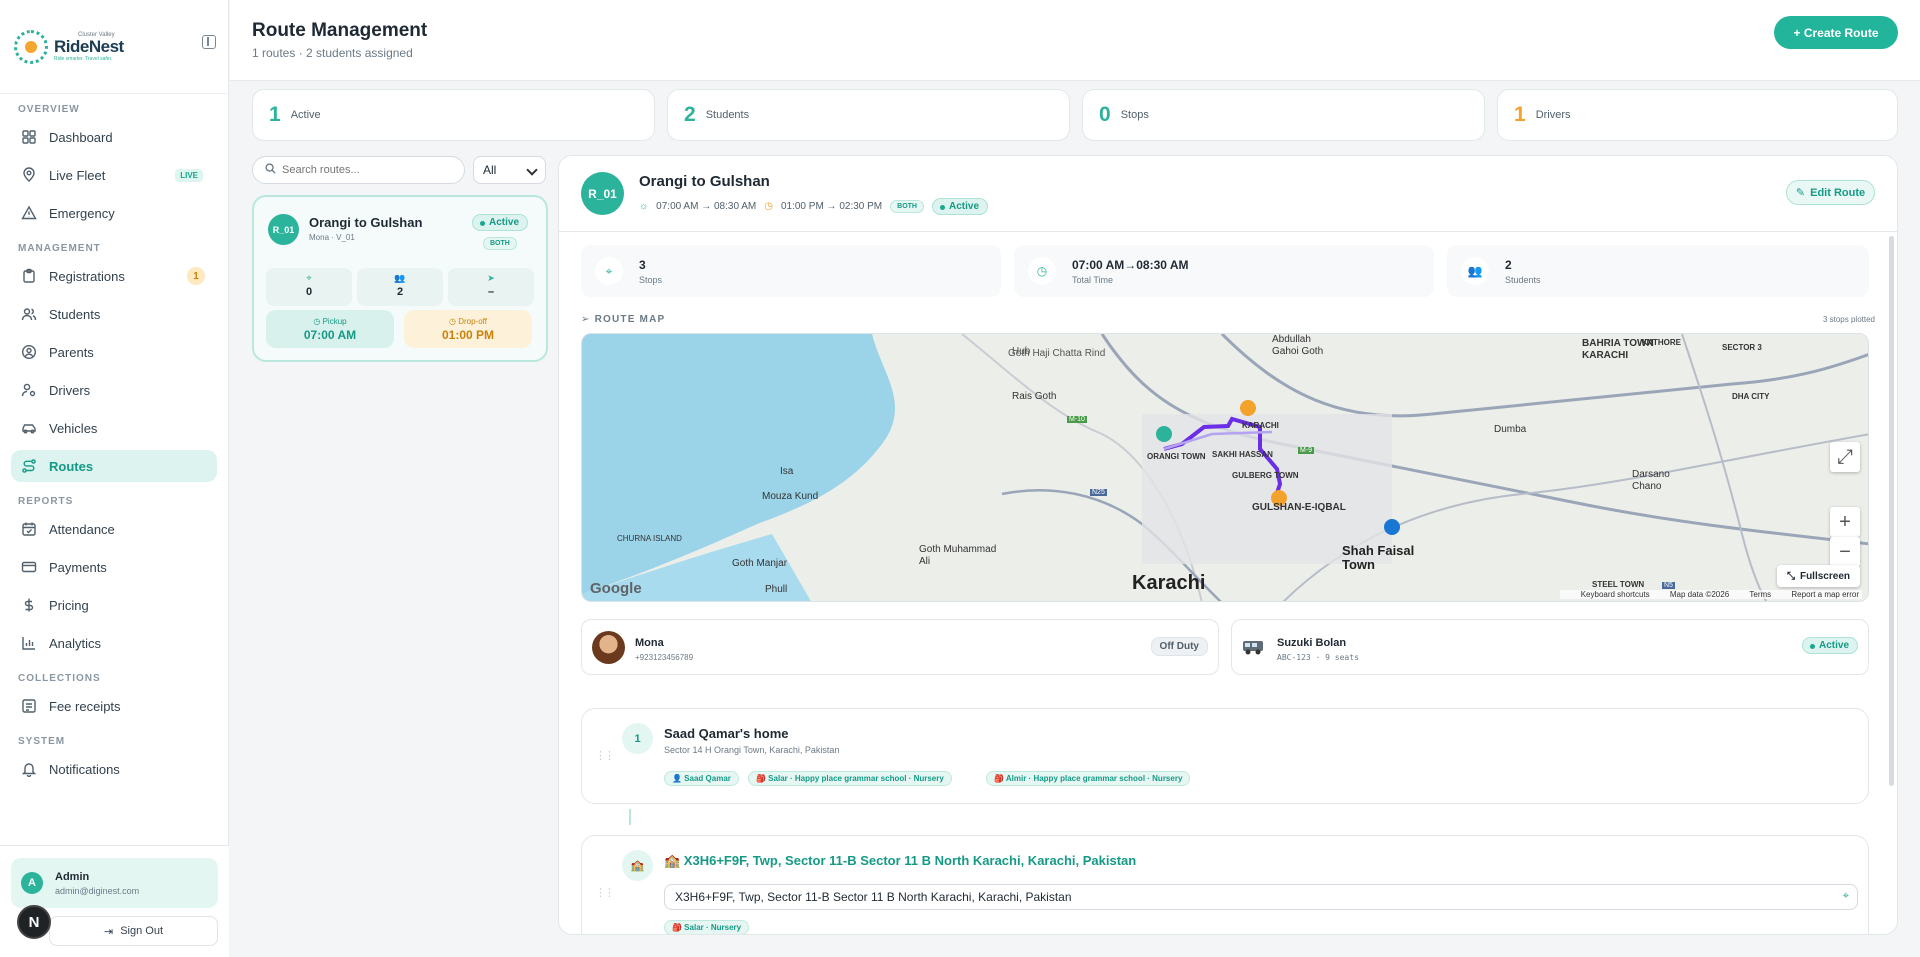  Describe the element at coordinates (1836, 32) in the screenshot. I see `create-route-button: + Create Route` at that location.